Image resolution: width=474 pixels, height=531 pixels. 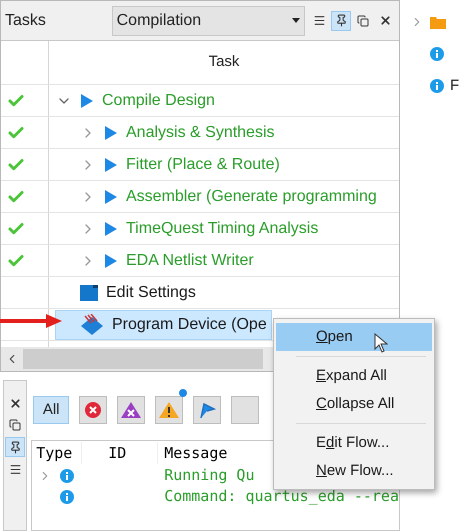 I want to click on error-icon, so click(x=93, y=410).